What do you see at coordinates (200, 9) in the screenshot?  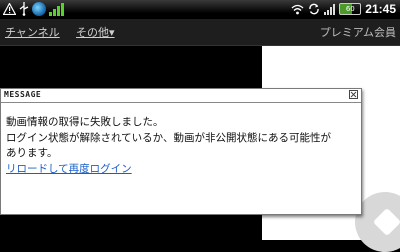 I see `status-bar: 60 21:45` at bounding box center [200, 9].